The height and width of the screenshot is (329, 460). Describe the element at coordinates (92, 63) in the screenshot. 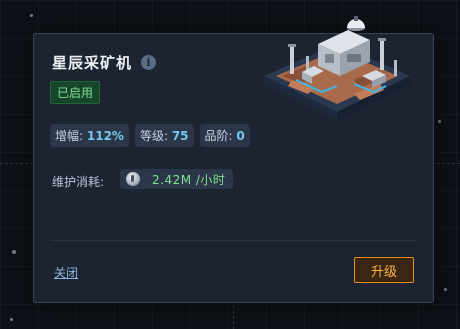

I see `building-title: 星辰采矿机` at that location.